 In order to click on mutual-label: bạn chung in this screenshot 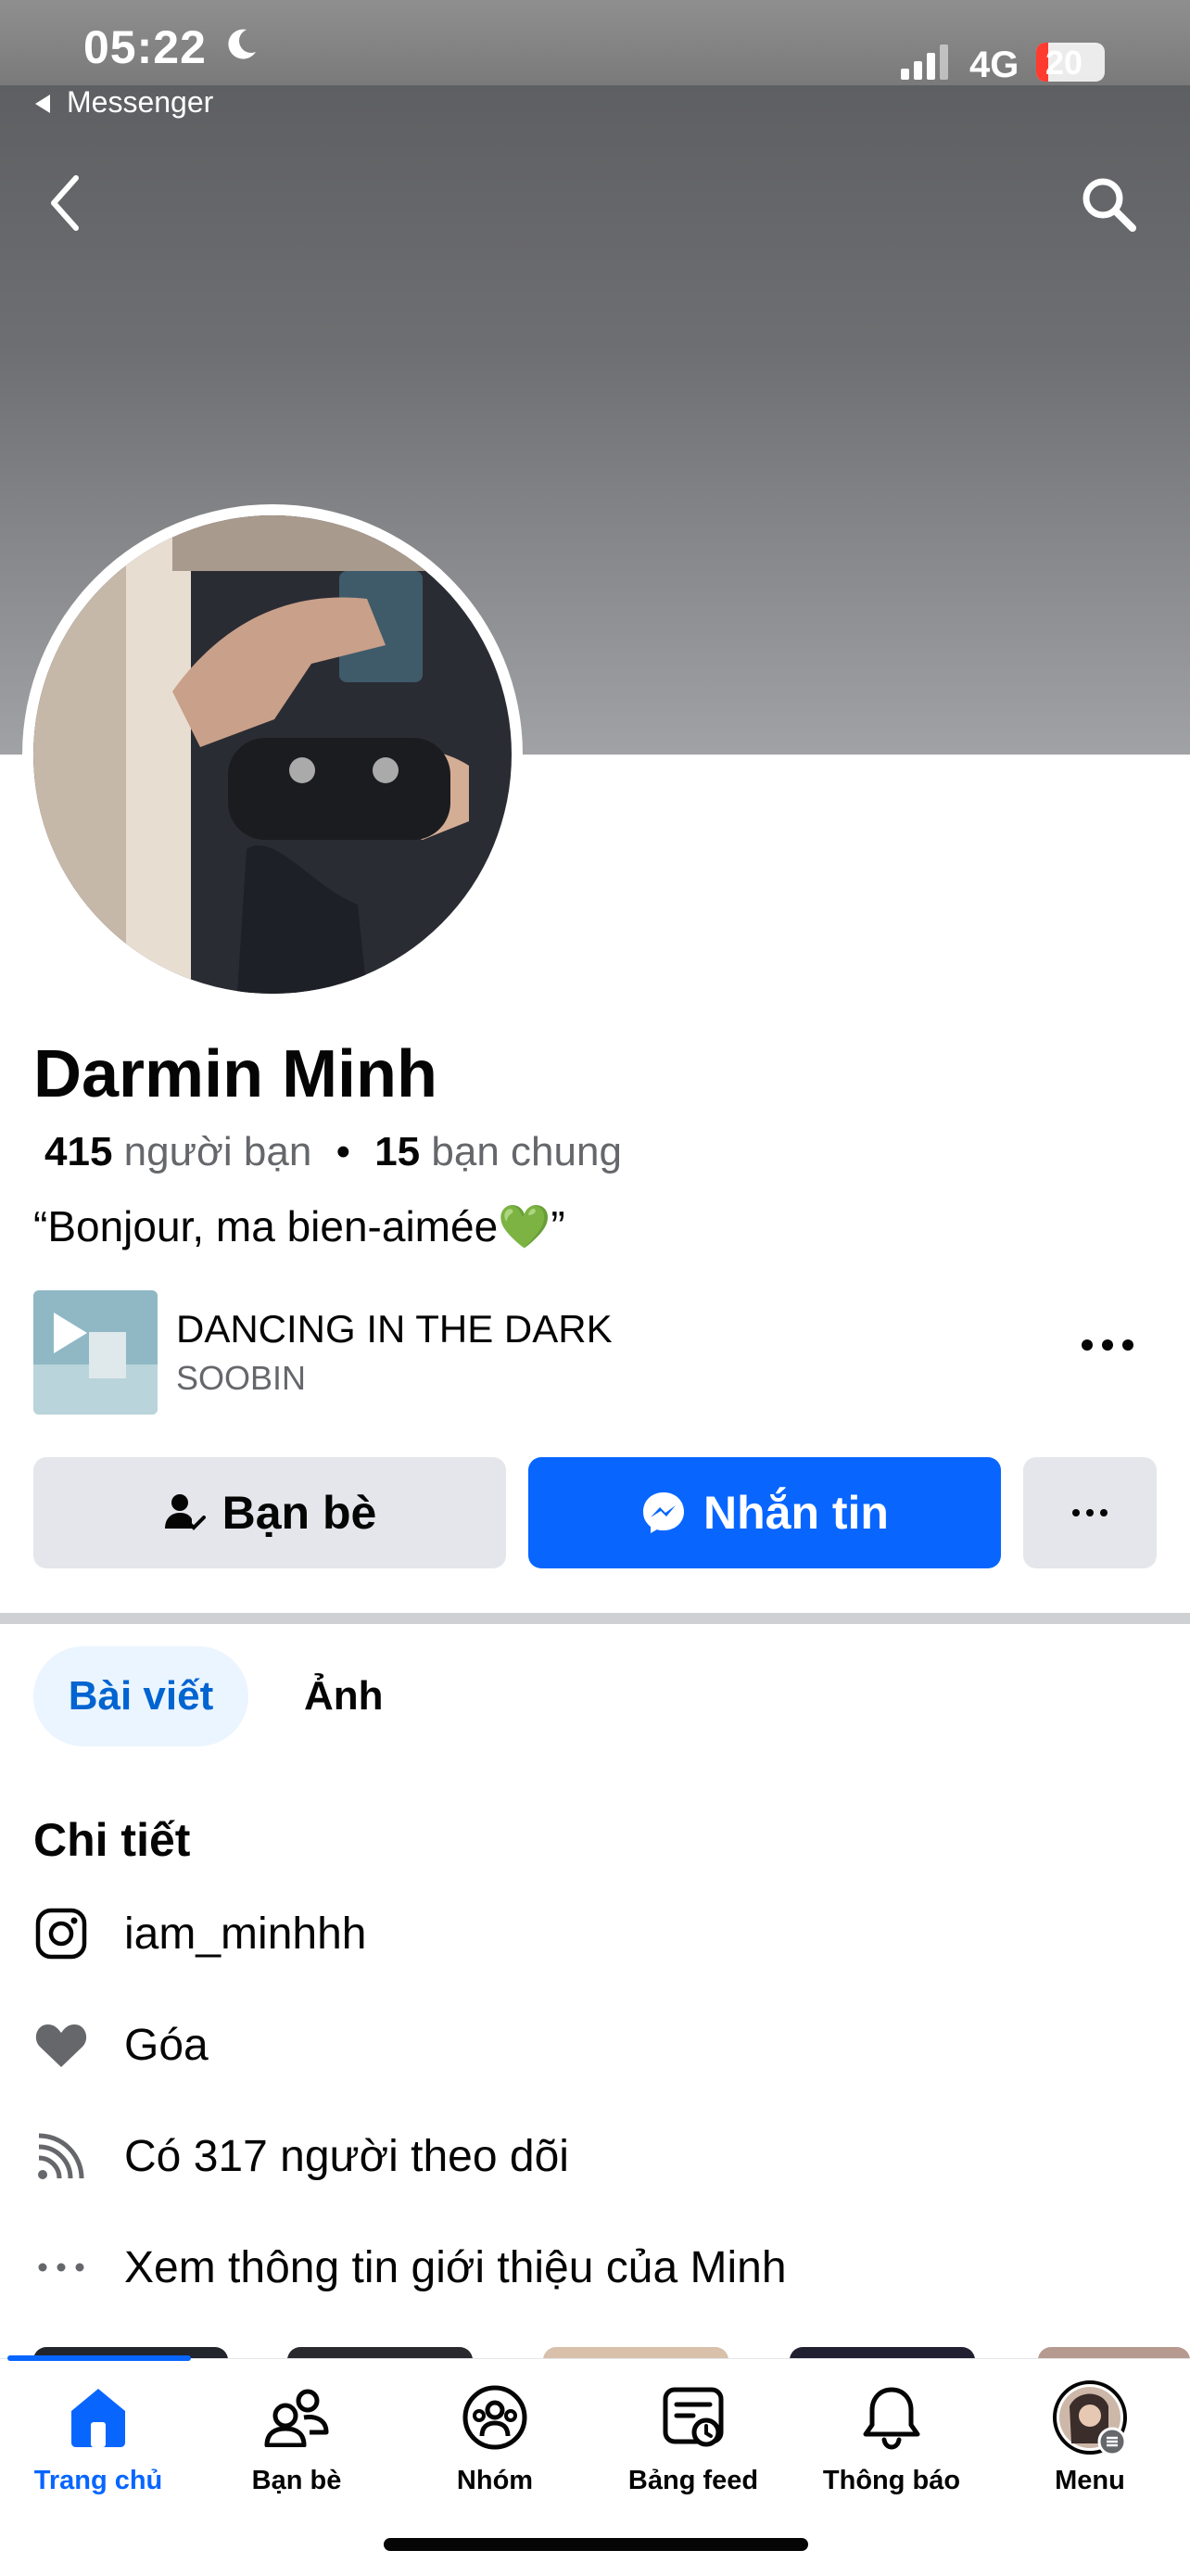, I will do `click(526, 1151)`.